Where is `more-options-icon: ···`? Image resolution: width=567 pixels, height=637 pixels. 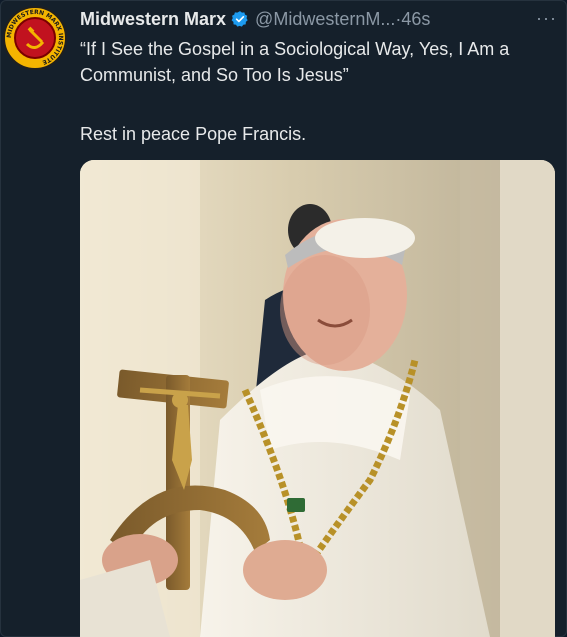 more-options-icon: ··· is located at coordinates (546, 18).